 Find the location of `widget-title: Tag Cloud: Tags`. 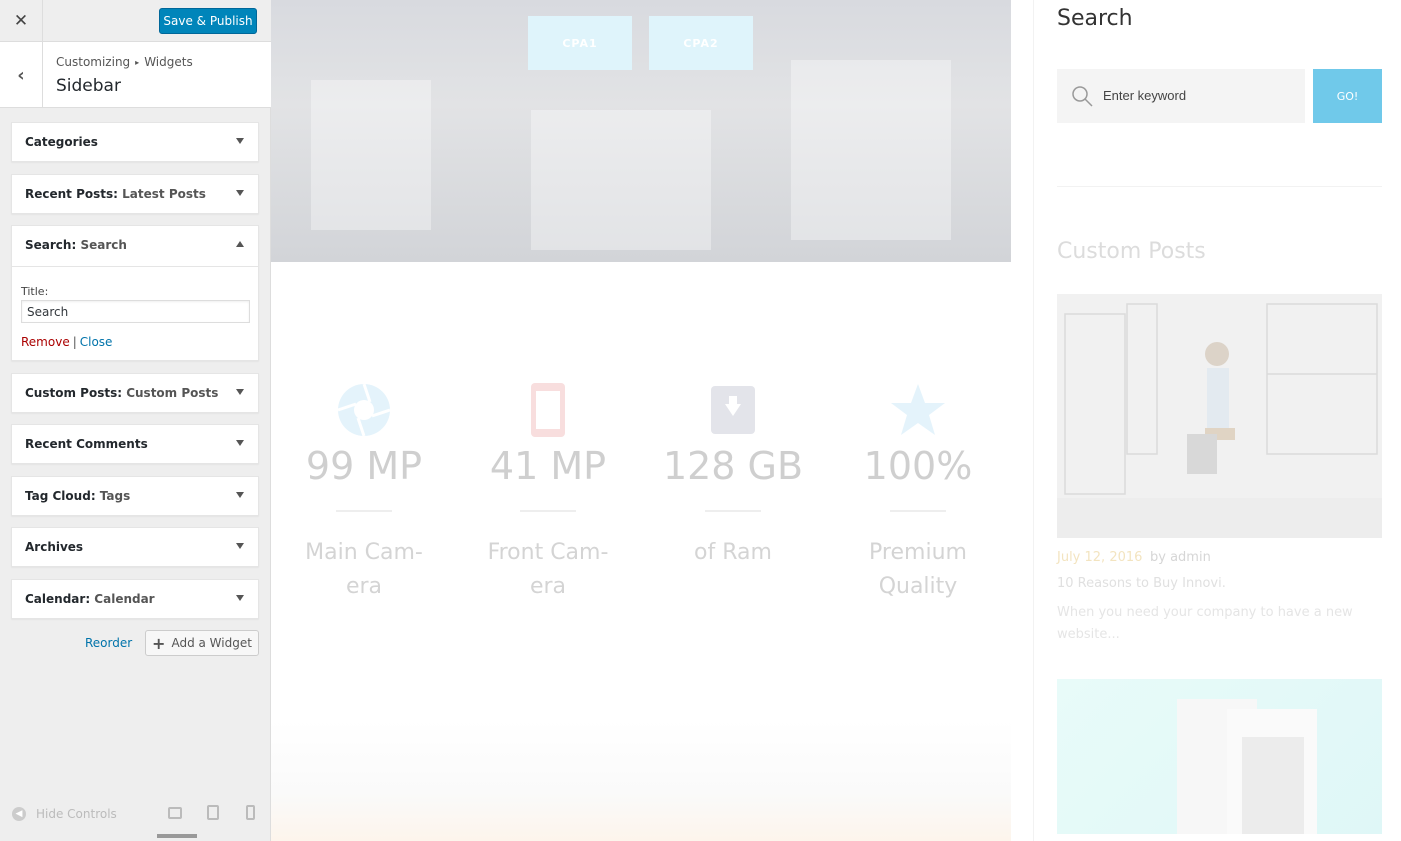

widget-title: Tag Cloud: Tags is located at coordinates (78, 496).